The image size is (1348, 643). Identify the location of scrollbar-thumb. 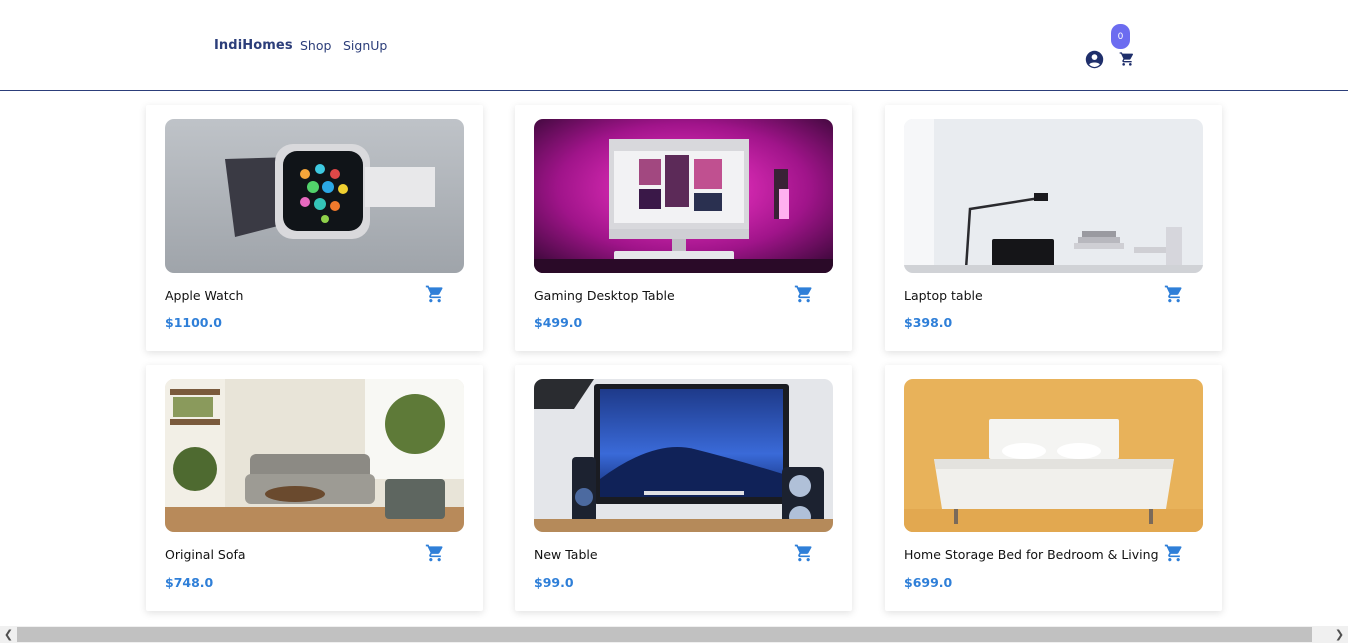
(664, 634).